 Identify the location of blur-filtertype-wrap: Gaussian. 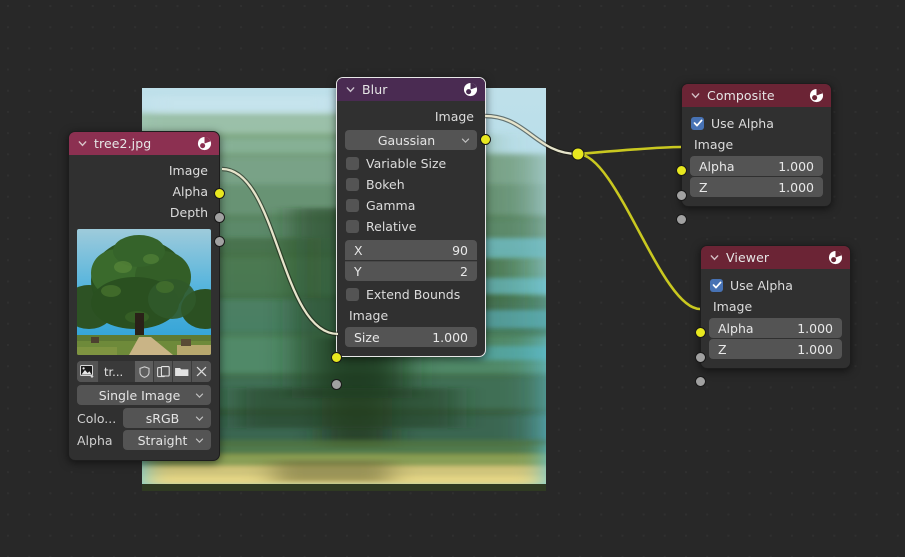
(411, 140).